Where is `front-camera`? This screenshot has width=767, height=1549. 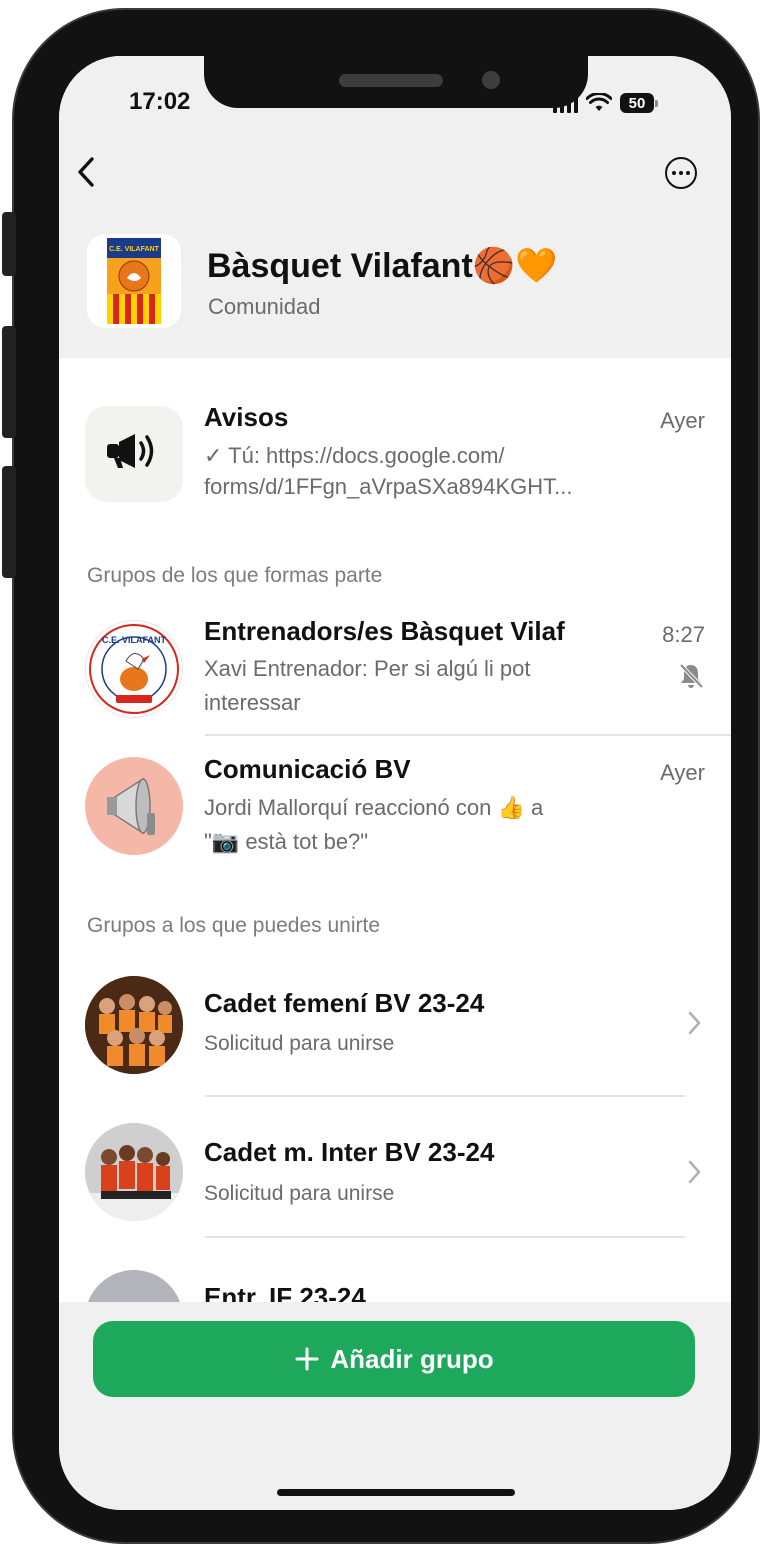
front-camera is located at coordinates (491, 80).